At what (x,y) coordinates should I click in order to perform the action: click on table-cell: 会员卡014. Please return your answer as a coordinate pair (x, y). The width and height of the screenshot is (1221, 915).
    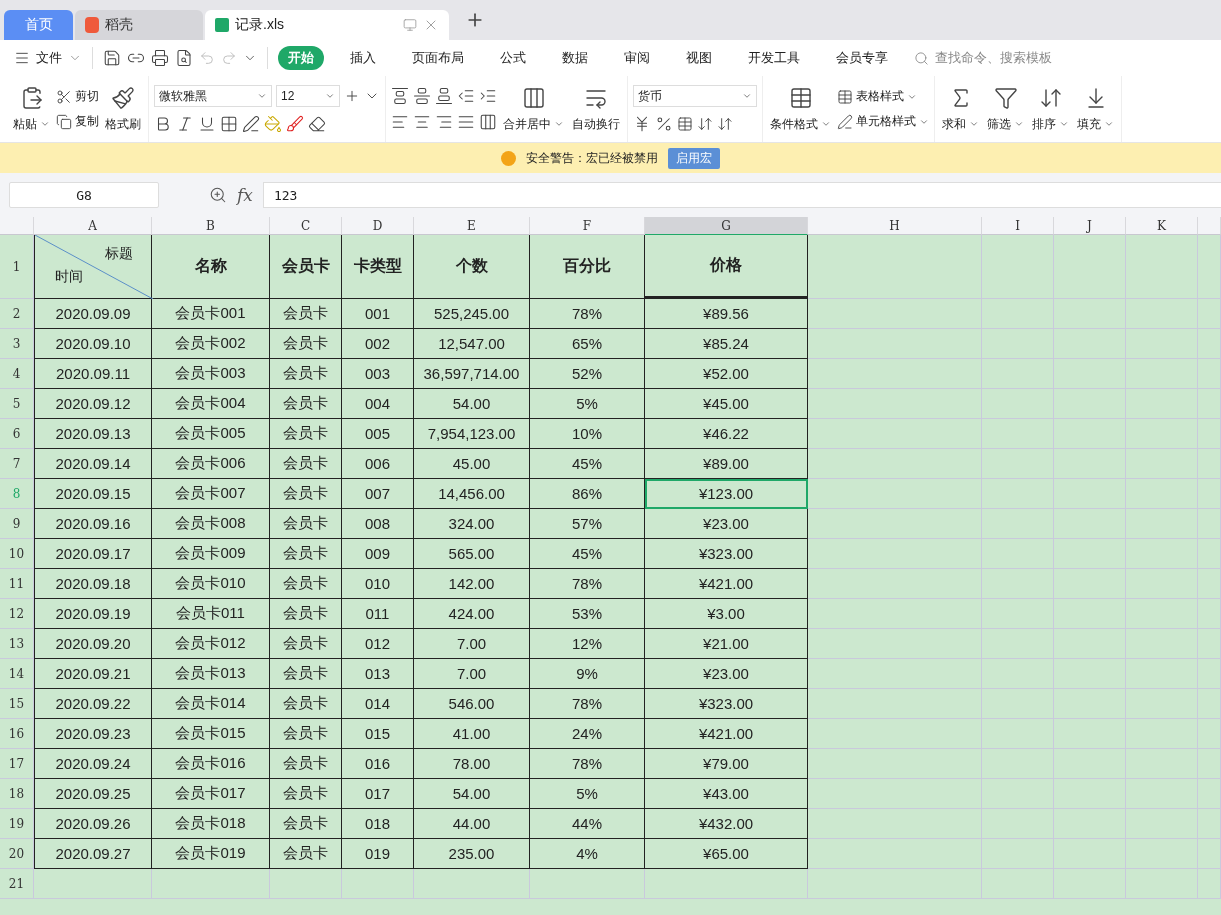
    Looking at the image, I should click on (211, 704).